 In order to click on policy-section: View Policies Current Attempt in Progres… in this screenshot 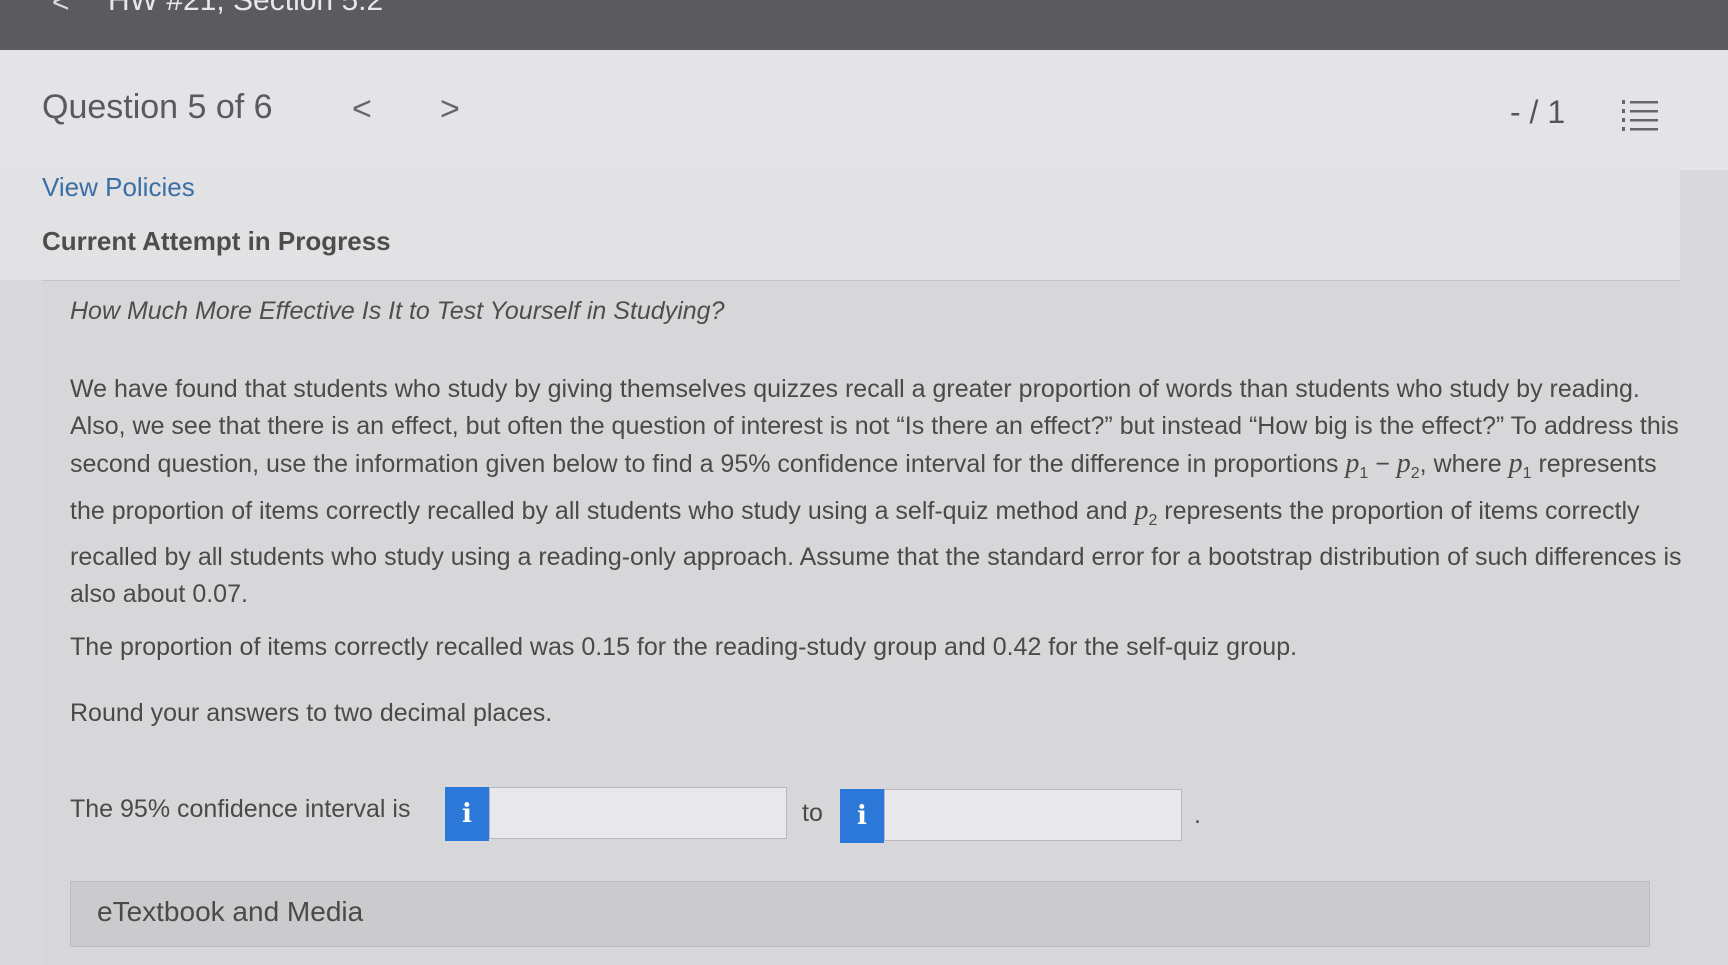, I will do `click(840, 225)`.